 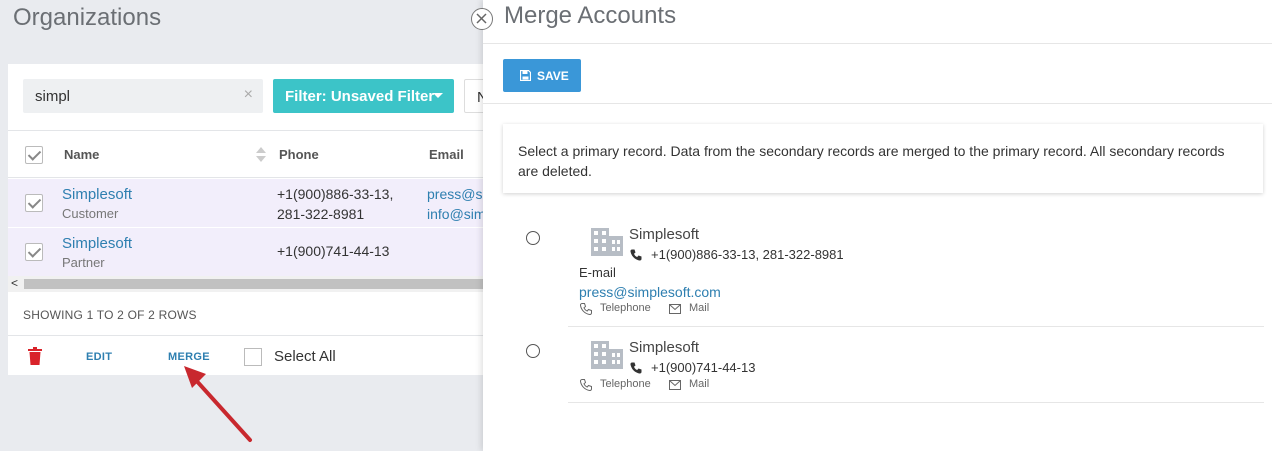 I want to click on row-phone: +1(900)886-33-13,, so click(x=335, y=194).